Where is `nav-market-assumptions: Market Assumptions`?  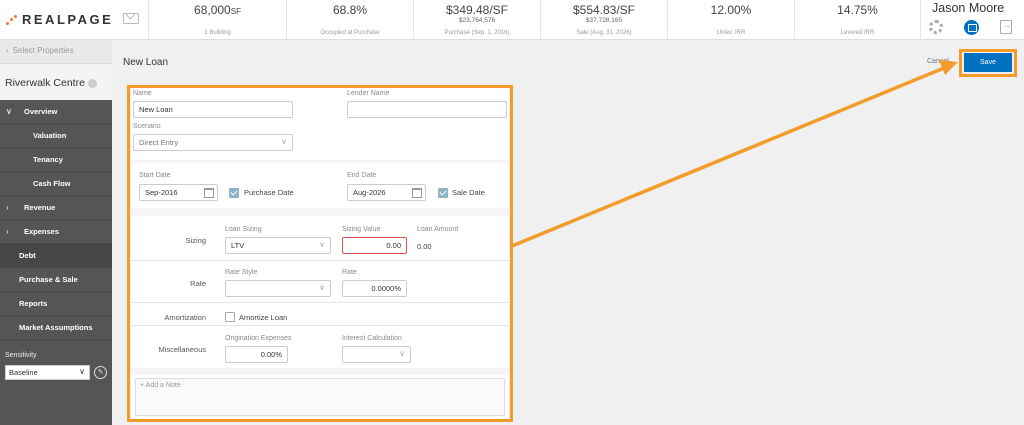
nav-market-assumptions: Market Assumptions is located at coordinates (56, 328).